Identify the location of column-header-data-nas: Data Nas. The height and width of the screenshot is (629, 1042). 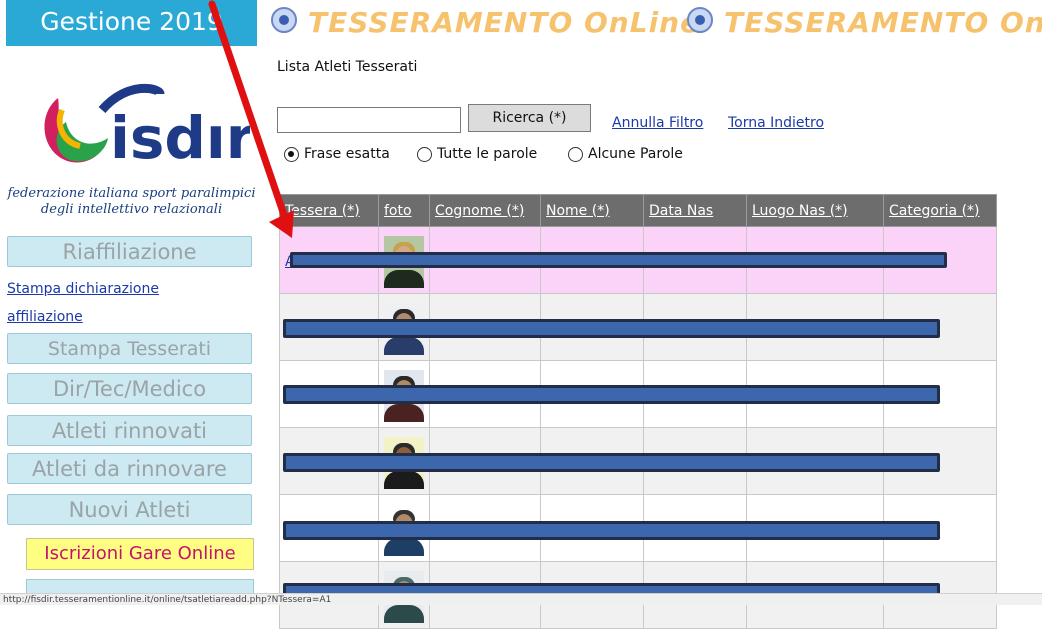
(695, 210).